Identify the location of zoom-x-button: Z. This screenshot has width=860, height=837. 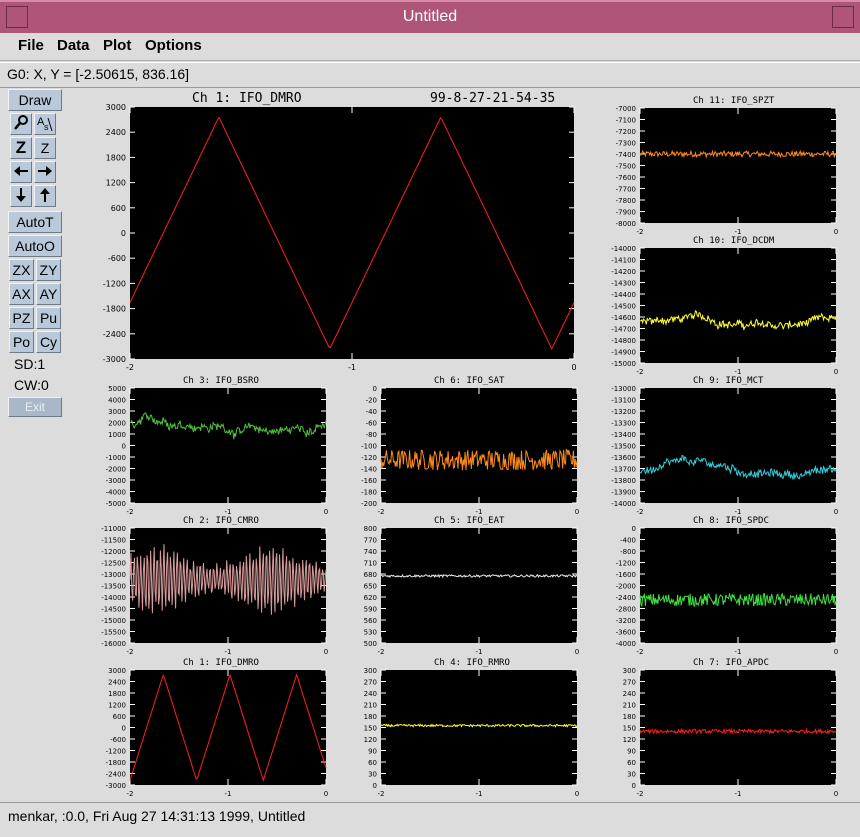
(21, 148).